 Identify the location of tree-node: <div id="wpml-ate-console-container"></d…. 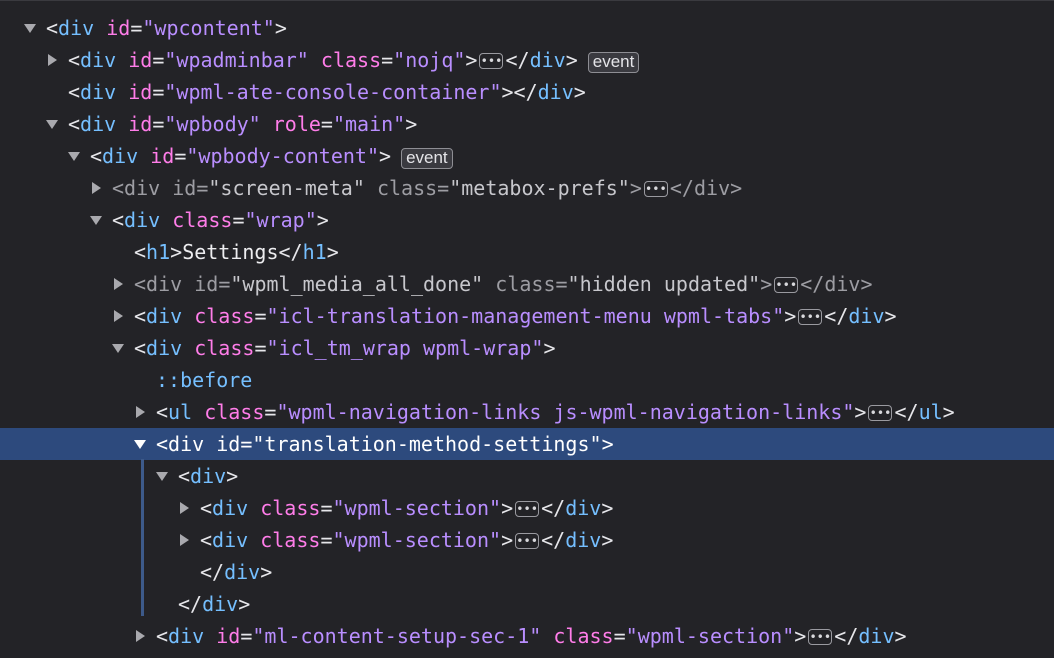
(527, 92).